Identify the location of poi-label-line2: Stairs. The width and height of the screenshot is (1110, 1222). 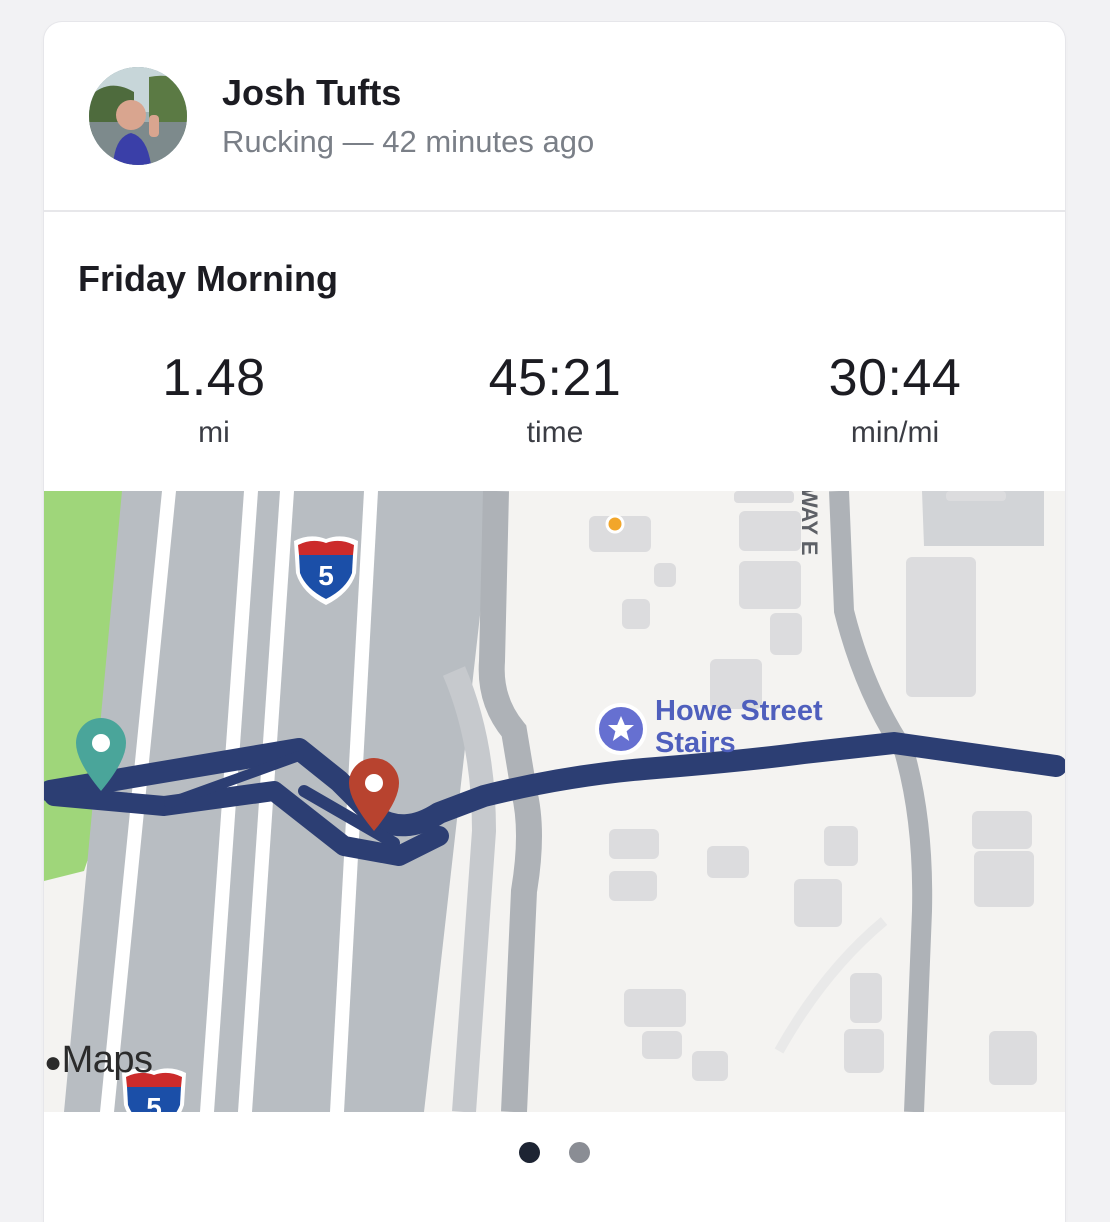
(695, 743).